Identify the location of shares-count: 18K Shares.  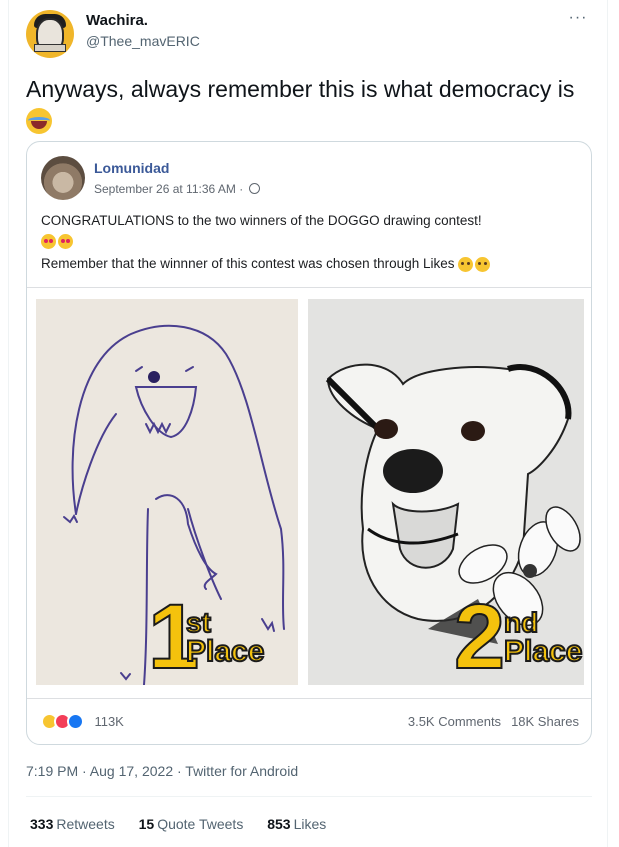
(545, 721).